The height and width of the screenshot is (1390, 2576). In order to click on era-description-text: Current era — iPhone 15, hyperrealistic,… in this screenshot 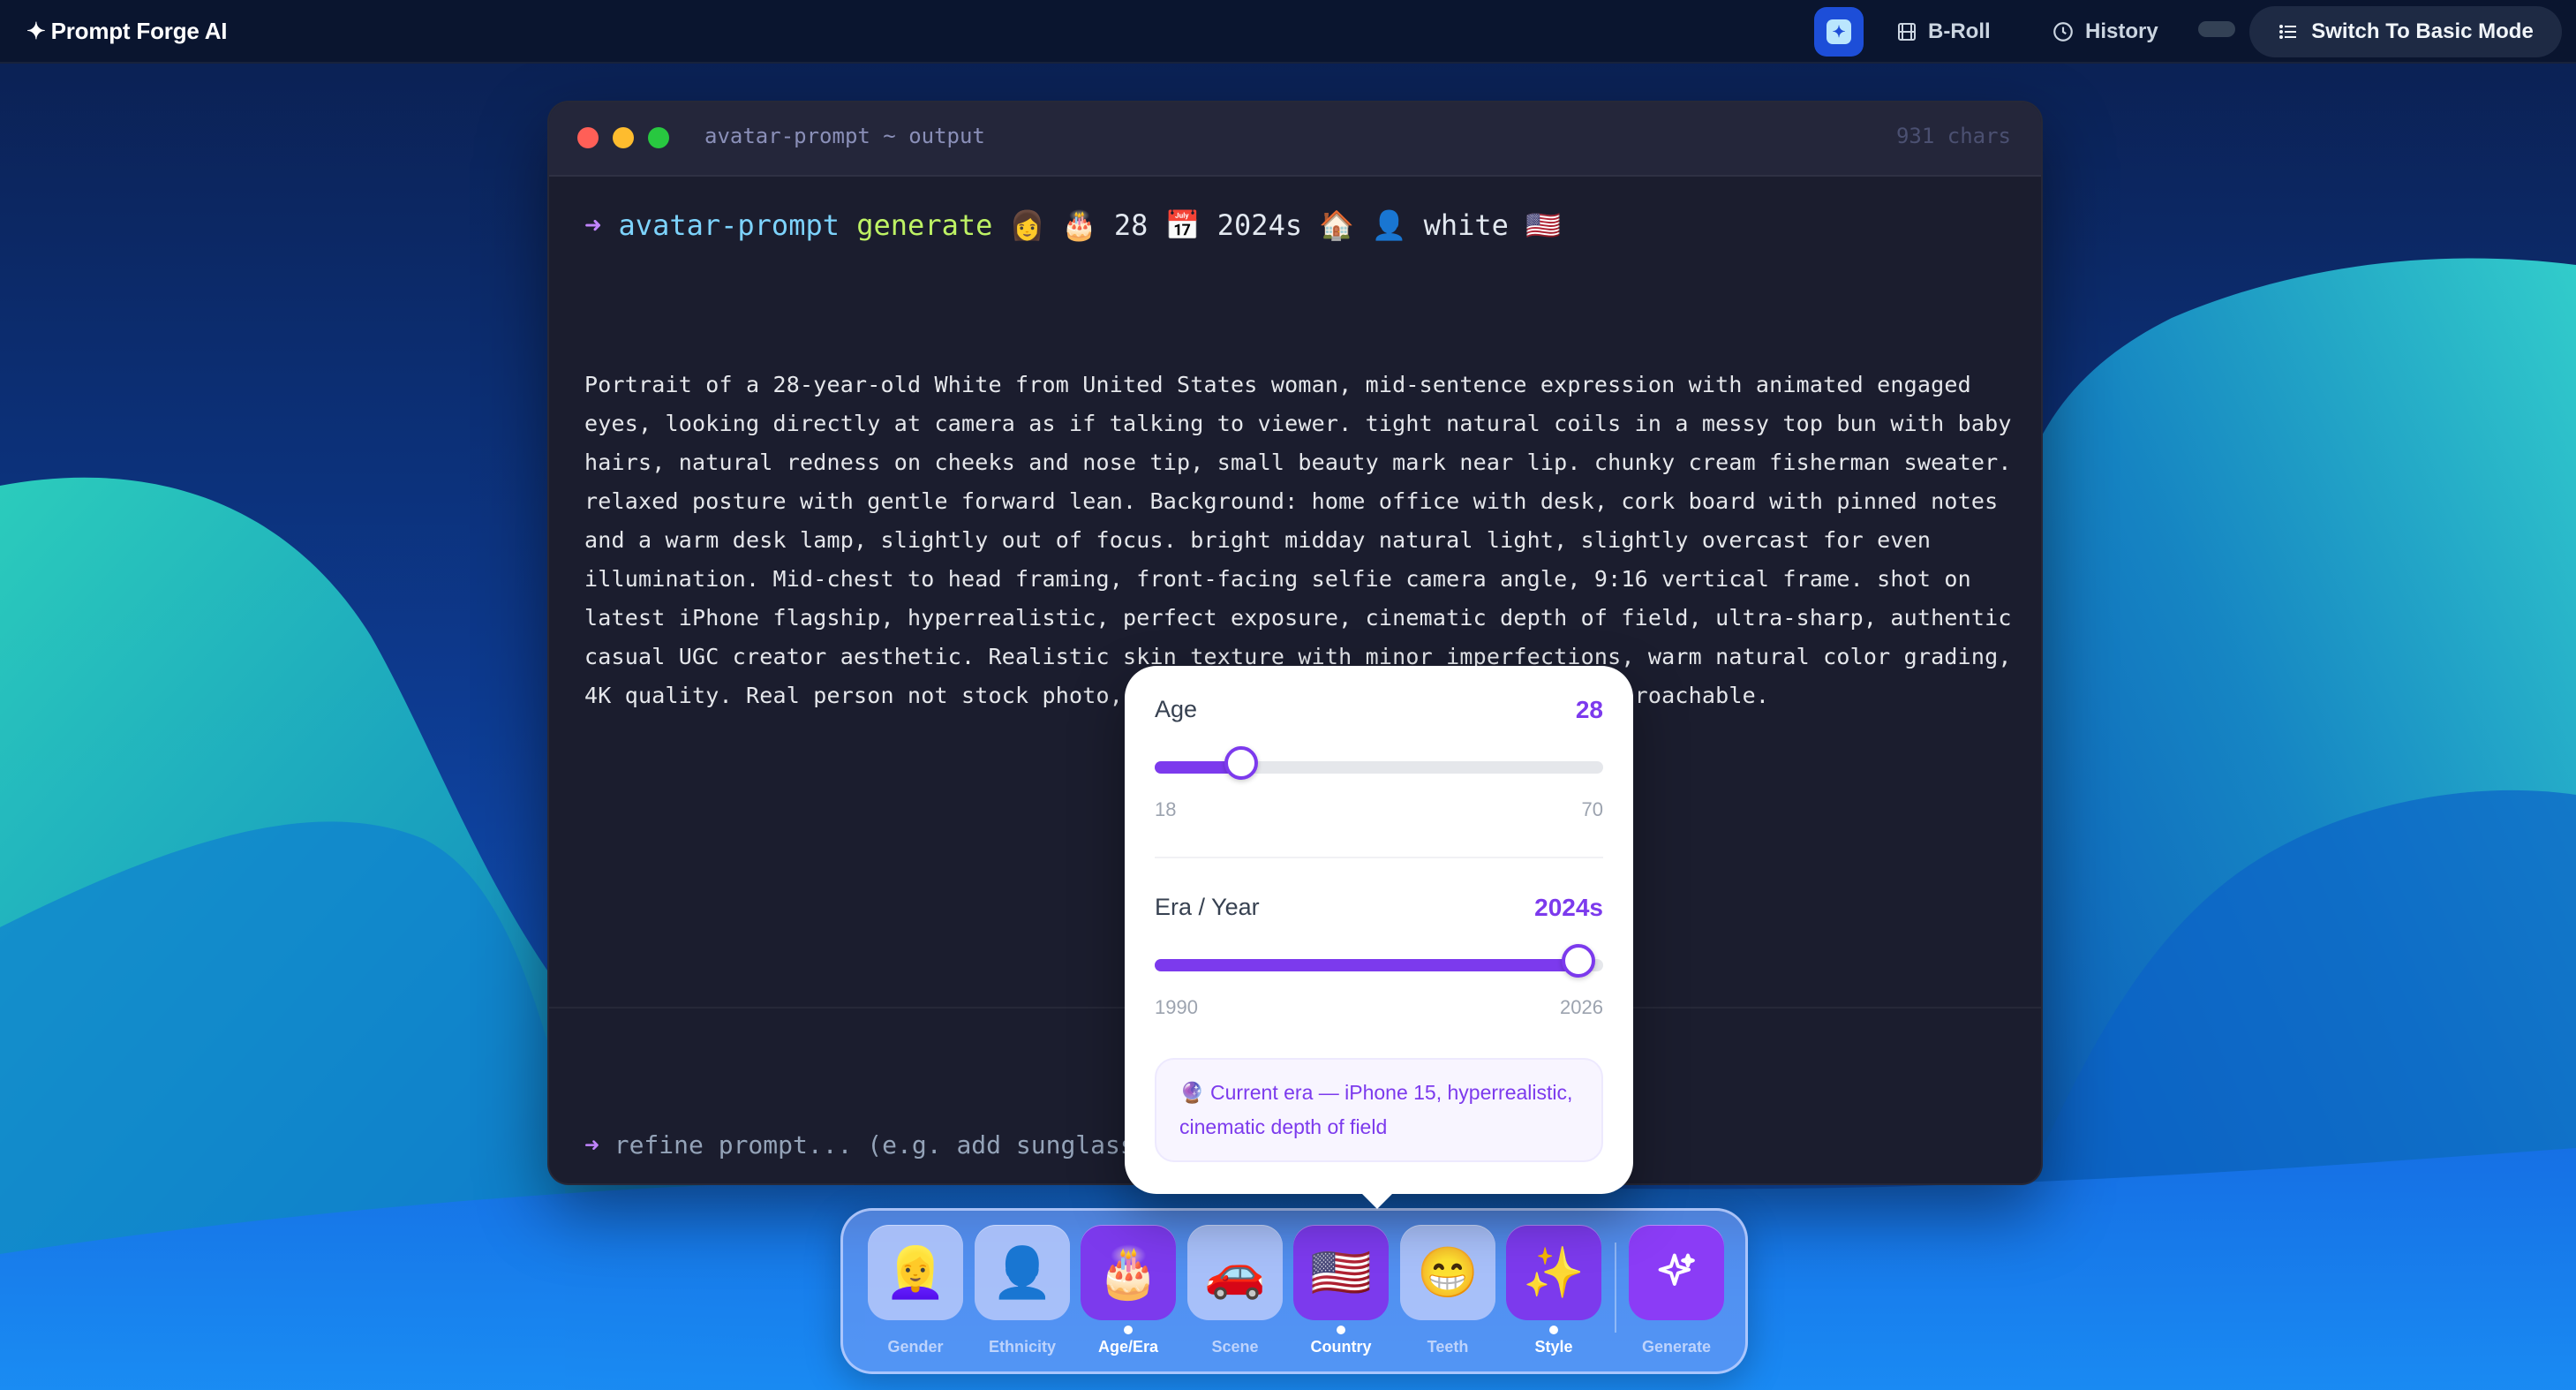, I will do `click(1376, 1109)`.